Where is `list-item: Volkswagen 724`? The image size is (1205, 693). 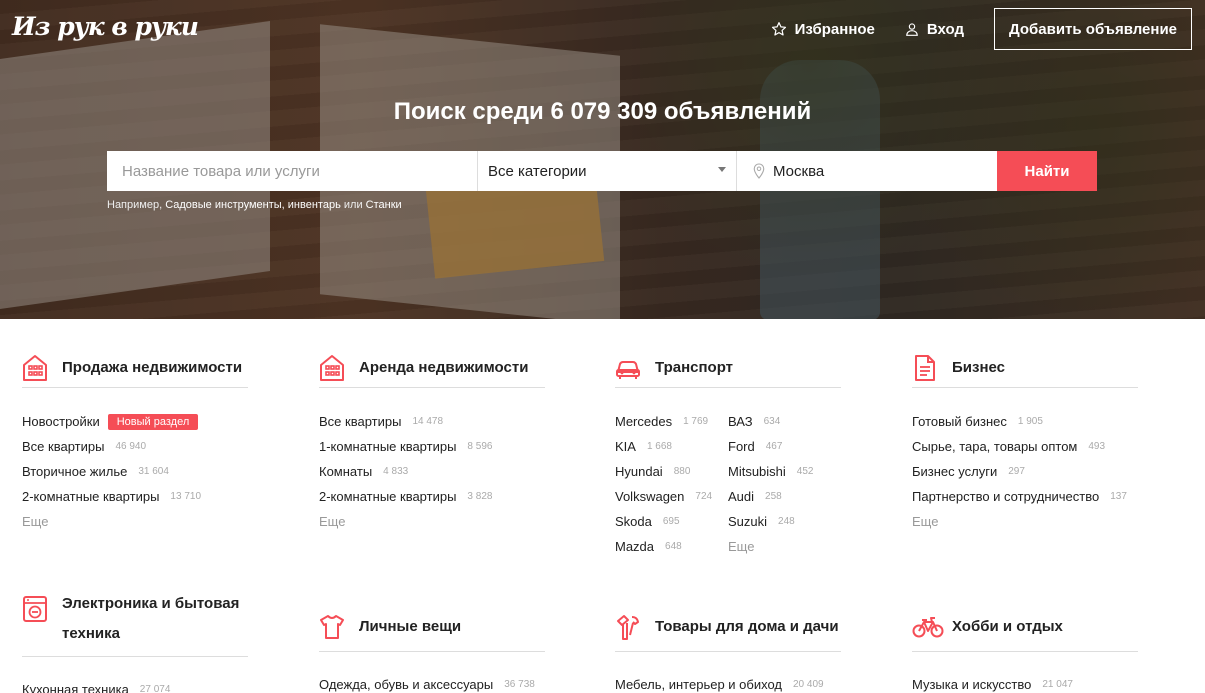
list-item: Volkswagen 724 is located at coordinates (671, 496).